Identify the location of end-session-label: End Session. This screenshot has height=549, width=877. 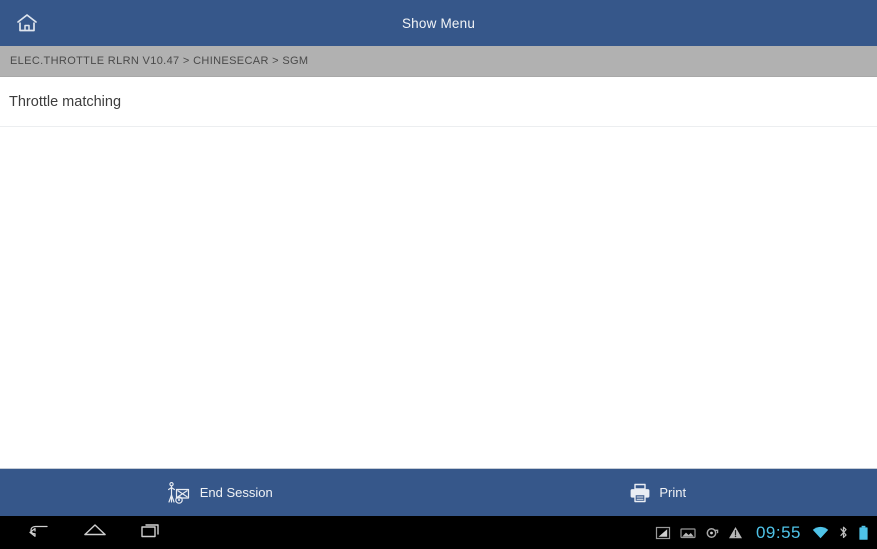
(236, 492).